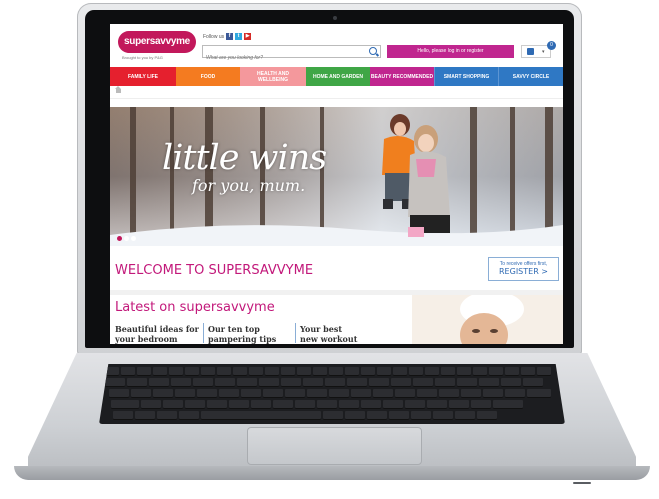  Describe the element at coordinates (543, 52) in the screenshot. I see `chevron-down-icon: ▾` at that location.